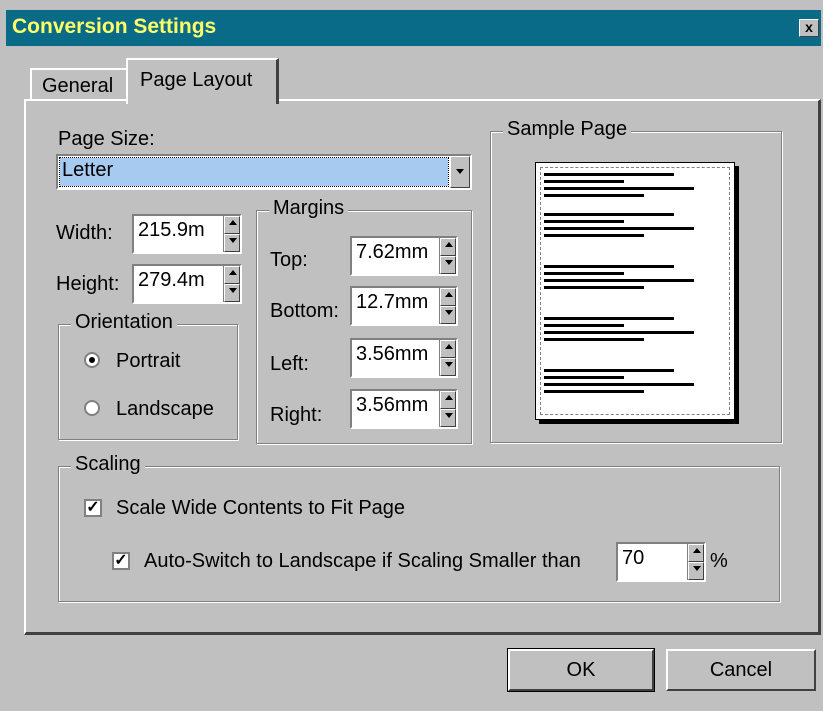  I want to click on height-field: 279.4m, so click(187, 284).